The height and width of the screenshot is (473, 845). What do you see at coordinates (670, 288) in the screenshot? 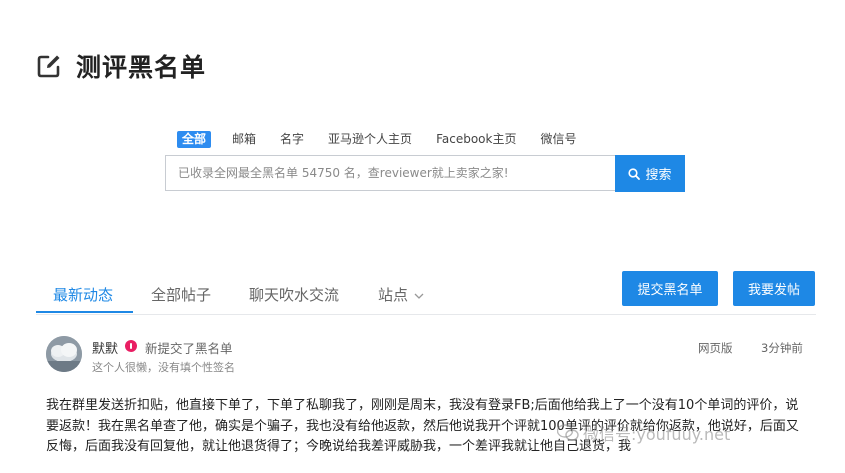
I see `submit-blacklist-button: 提交黑名单` at bounding box center [670, 288].